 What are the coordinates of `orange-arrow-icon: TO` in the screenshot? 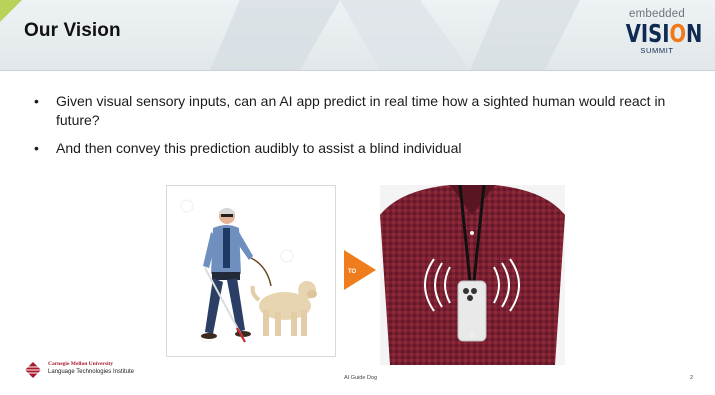 It's located at (360, 270).